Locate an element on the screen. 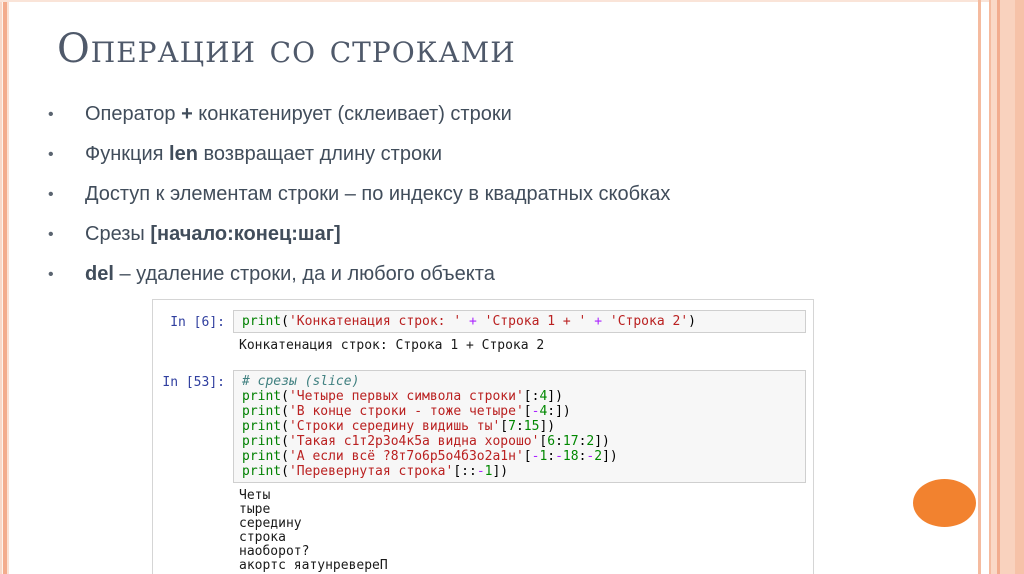 The height and width of the screenshot is (574, 1024). bullet-text-segment: – удаление строки, да и любого объекта is located at coordinates (304, 274).